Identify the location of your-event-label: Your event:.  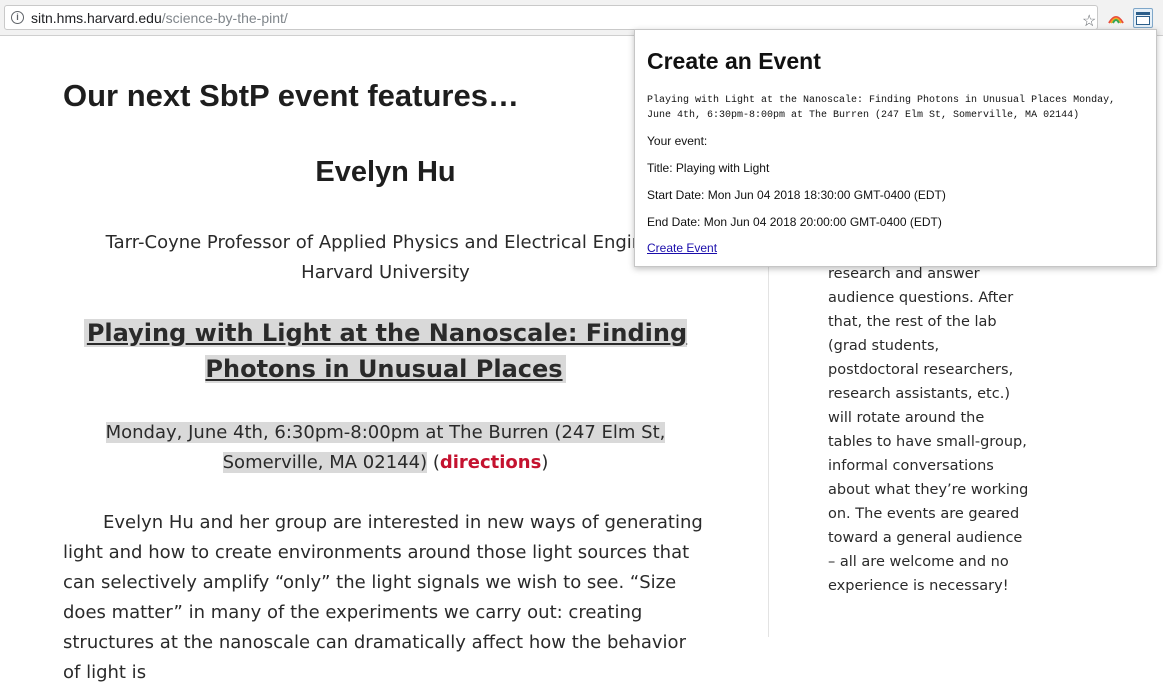
(677, 141).